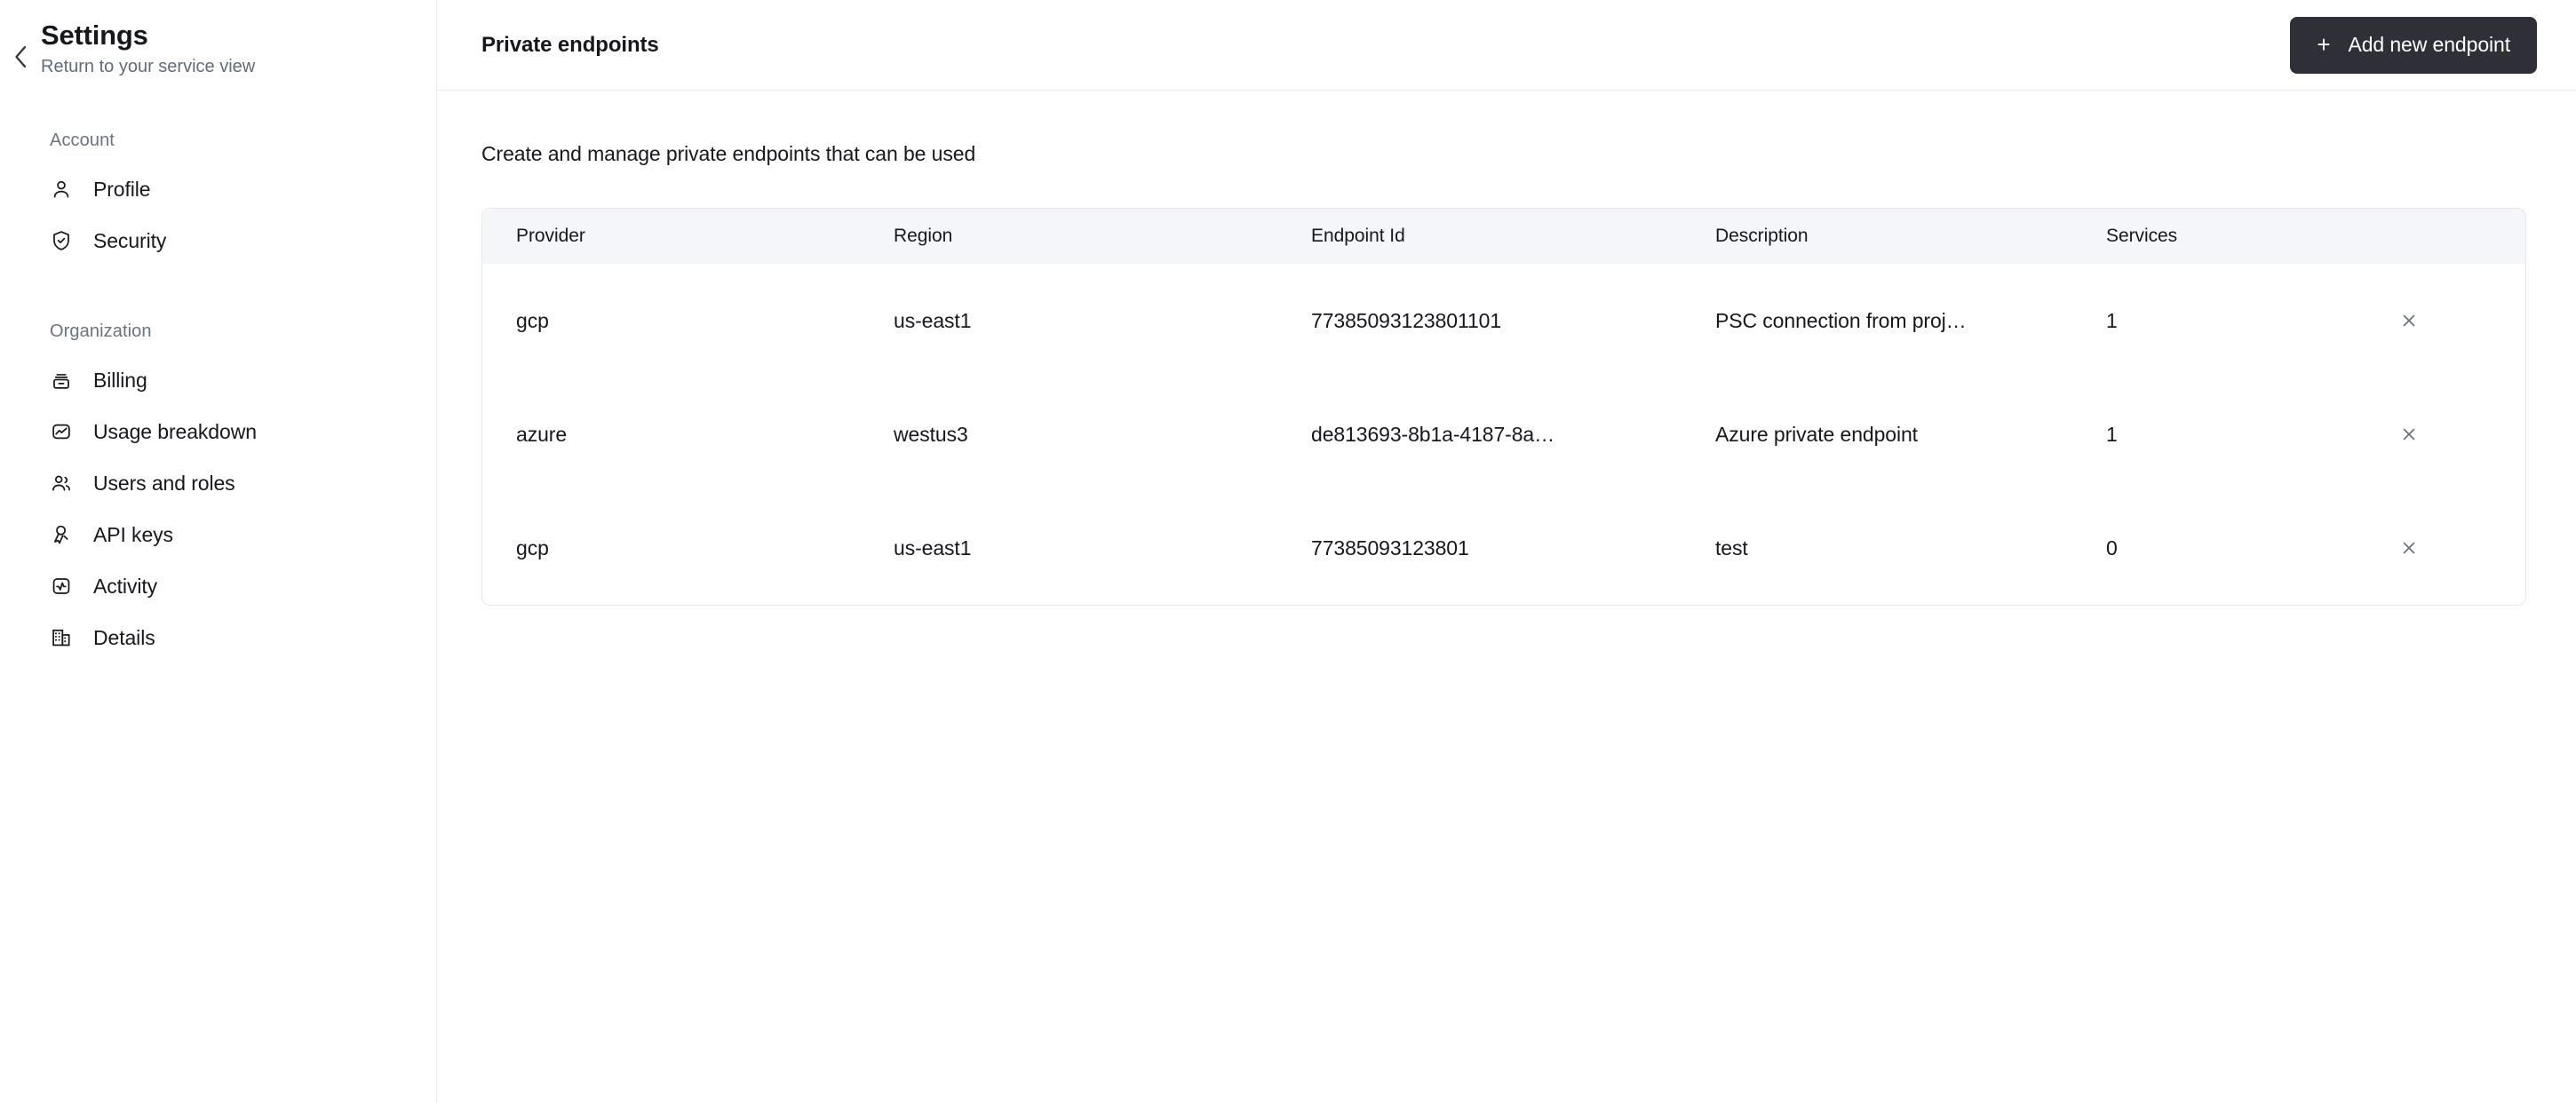 This screenshot has width=2576, height=1103. I want to click on column-header-description: Description, so click(1762, 236).